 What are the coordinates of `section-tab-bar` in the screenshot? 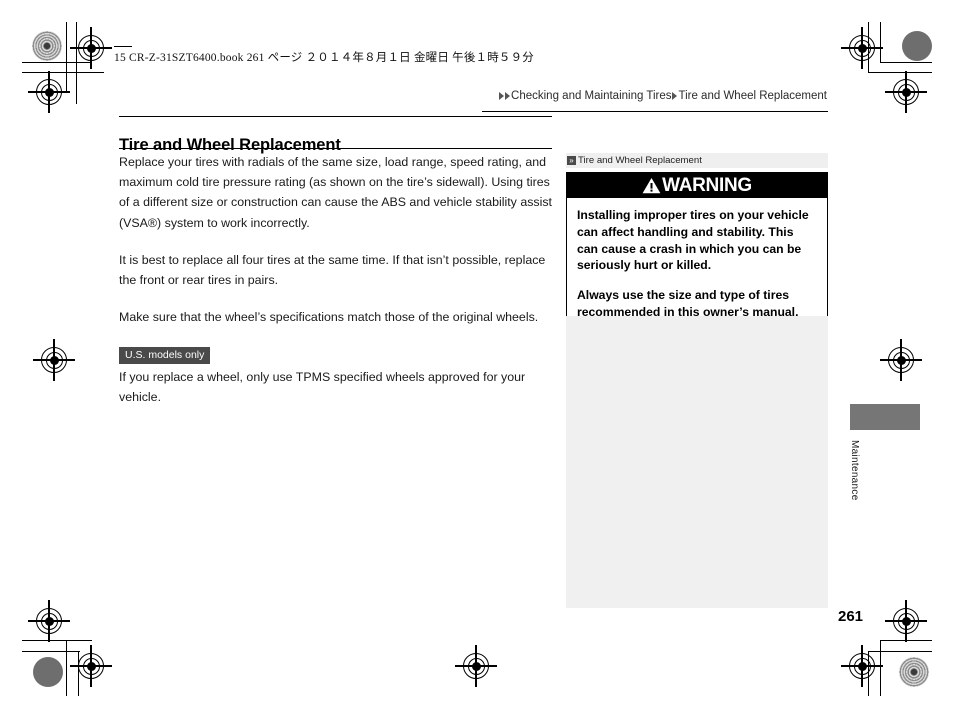 It's located at (885, 417).